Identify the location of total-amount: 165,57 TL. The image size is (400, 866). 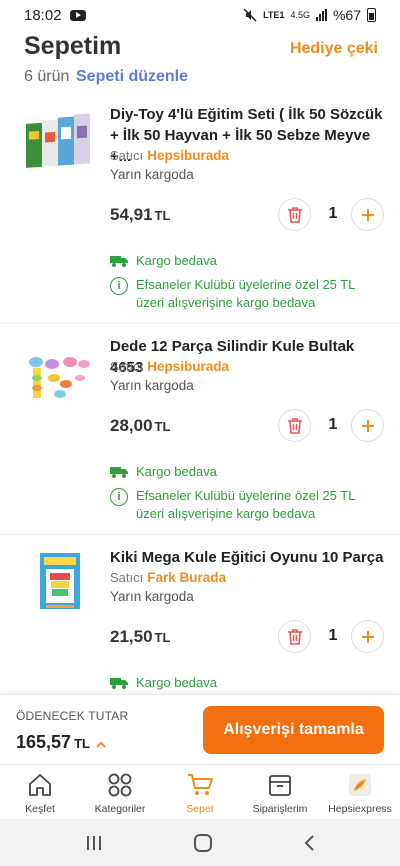
(61, 742).